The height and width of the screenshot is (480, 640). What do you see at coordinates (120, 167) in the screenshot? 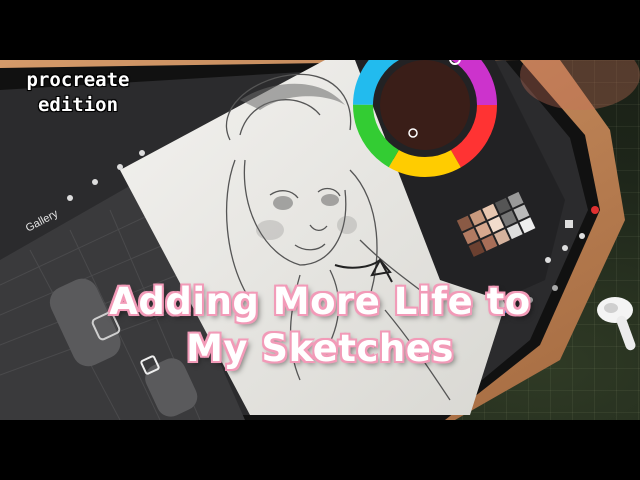
I see `selection-icon` at bounding box center [120, 167].